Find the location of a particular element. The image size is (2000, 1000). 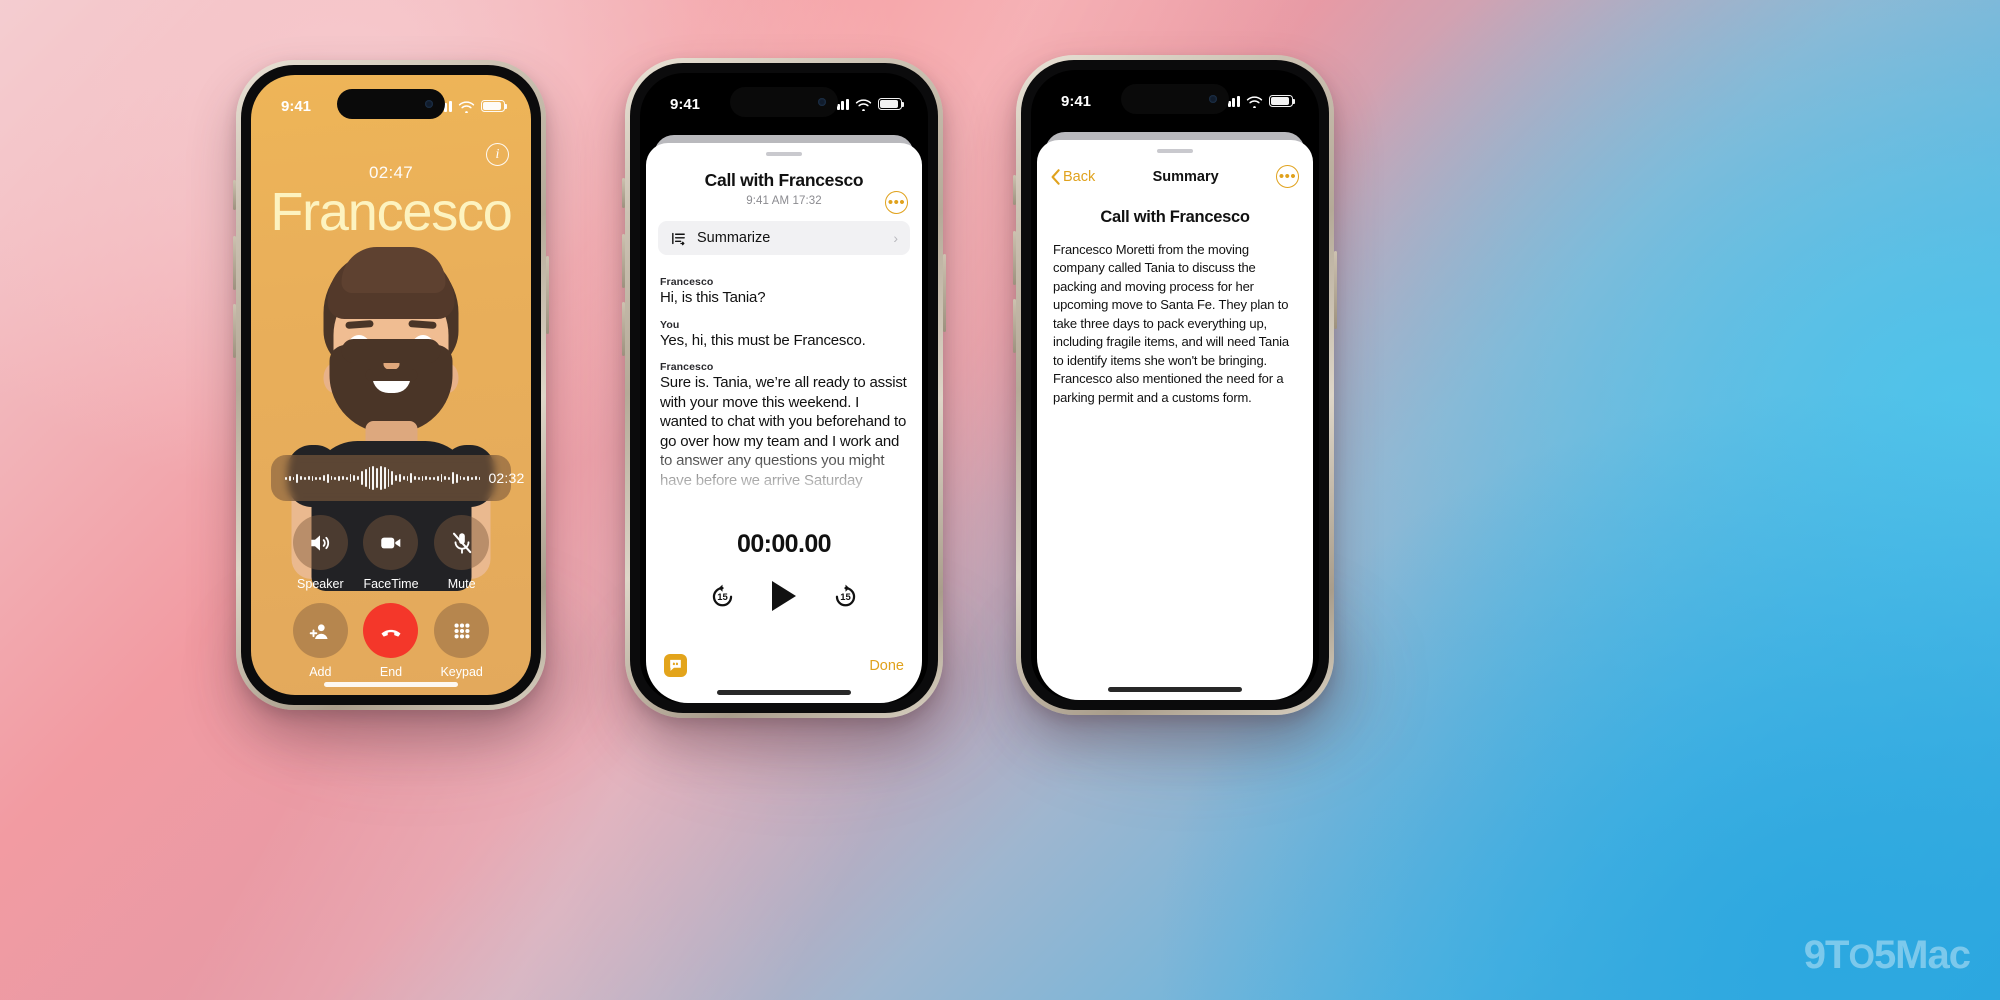

sheet-footer: Done is located at coordinates (784, 665).